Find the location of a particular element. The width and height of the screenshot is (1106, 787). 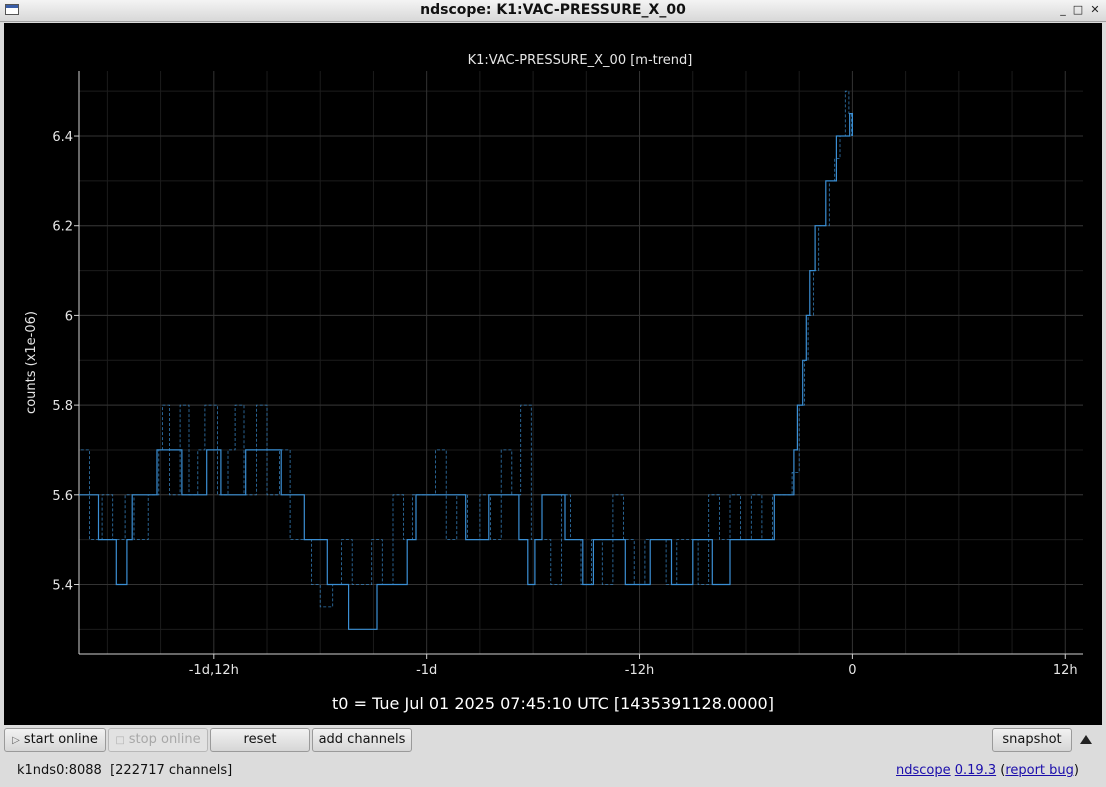

y-tick-label: 6.4 is located at coordinates (62, 137).